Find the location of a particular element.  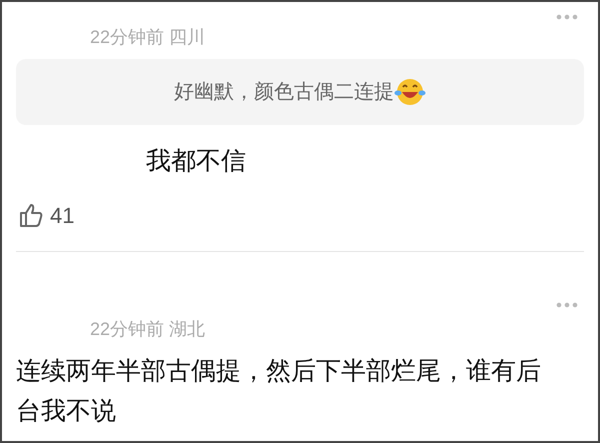

like-count: 41 is located at coordinates (62, 216).